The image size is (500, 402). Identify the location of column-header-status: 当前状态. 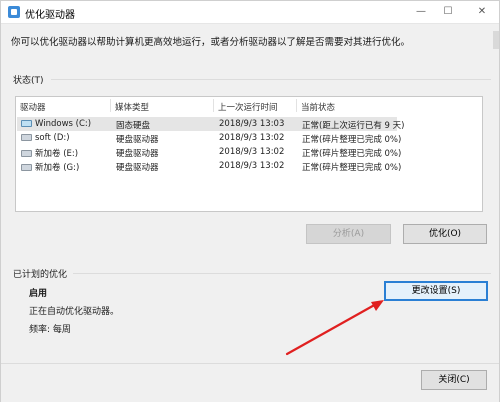
(318, 107).